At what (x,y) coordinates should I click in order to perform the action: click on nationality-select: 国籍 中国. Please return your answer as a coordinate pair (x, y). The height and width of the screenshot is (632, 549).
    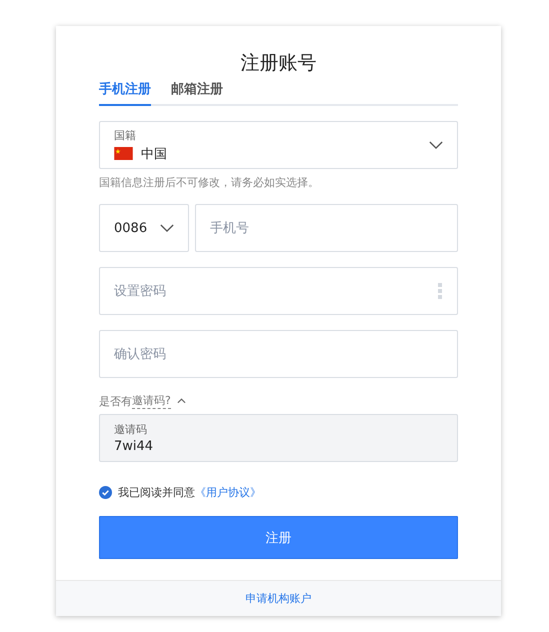
    Looking at the image, I should click on (278, 145).